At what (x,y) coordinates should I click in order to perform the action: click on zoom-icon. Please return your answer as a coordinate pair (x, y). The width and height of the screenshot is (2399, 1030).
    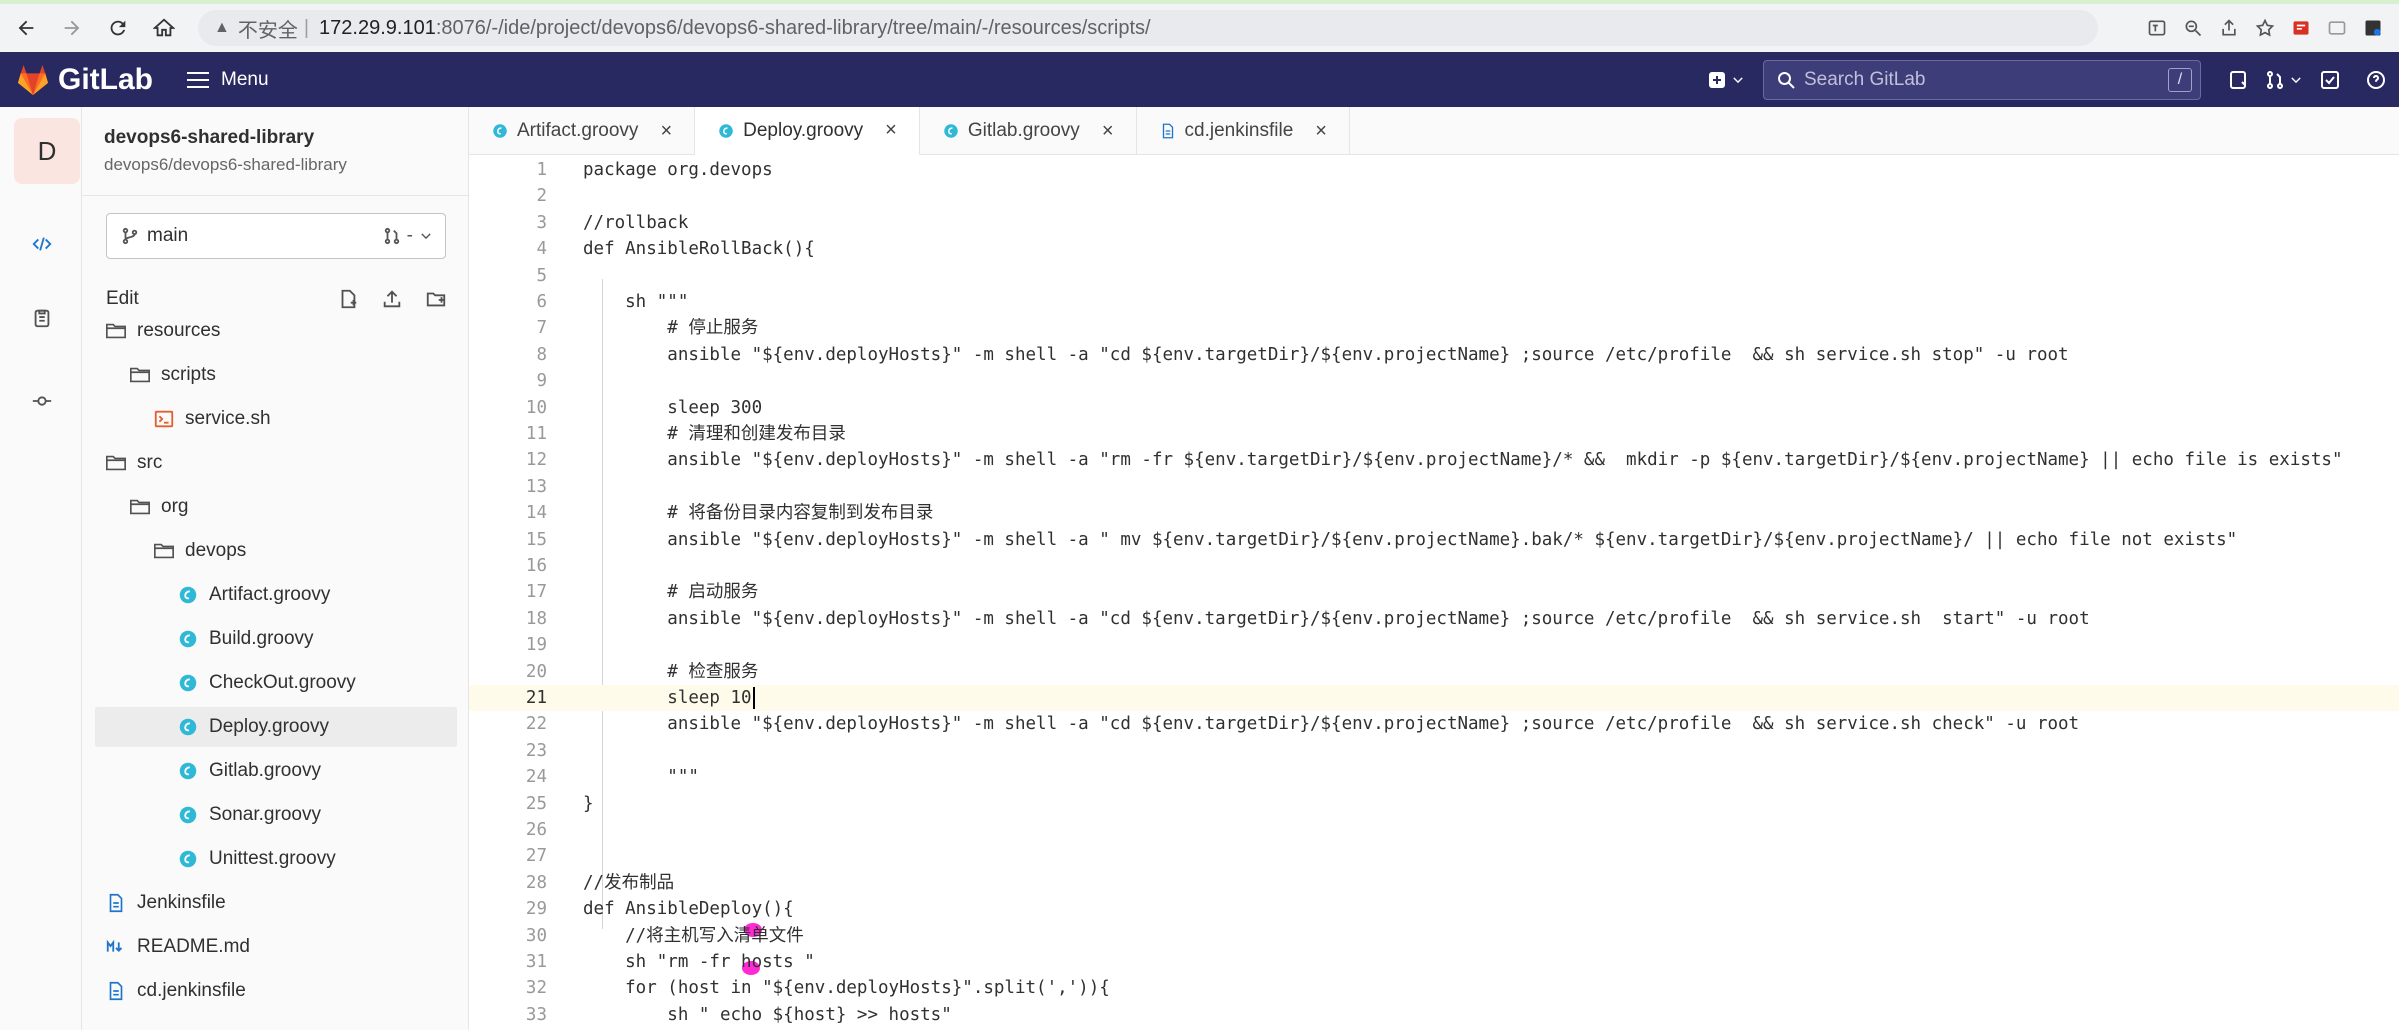
    Looking at the image, I should click on (2193, 28).